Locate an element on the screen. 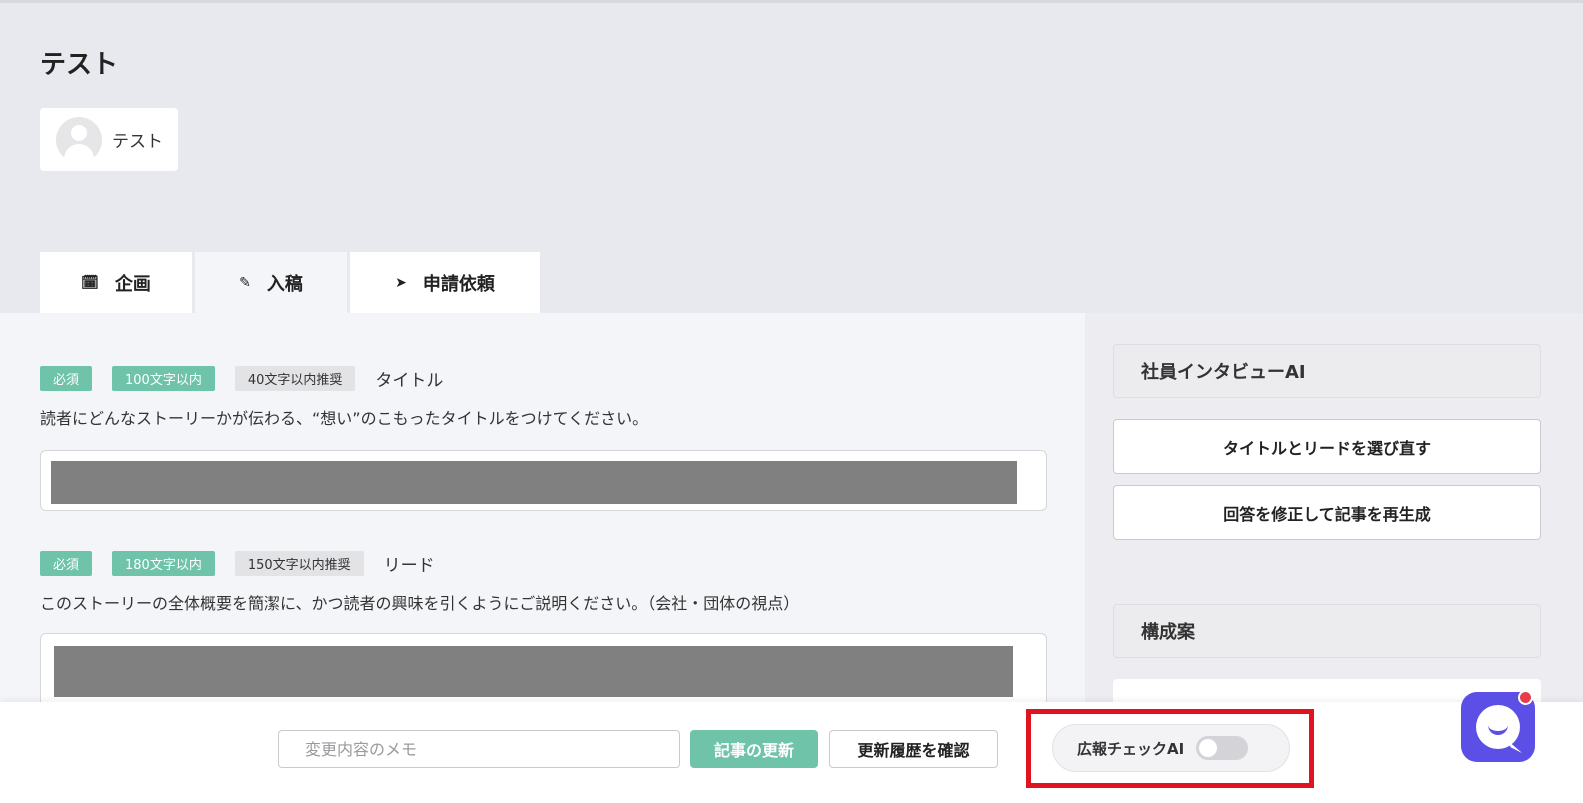 The image size is (1583, 803). lead-field-label: リード is located at coordinates (409, 566).